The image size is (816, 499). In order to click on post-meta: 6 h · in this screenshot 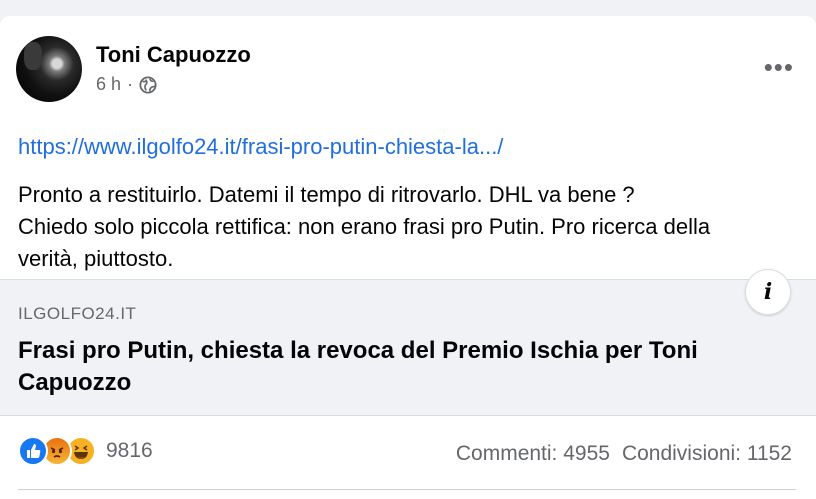, I will do `click(126, 84)`.